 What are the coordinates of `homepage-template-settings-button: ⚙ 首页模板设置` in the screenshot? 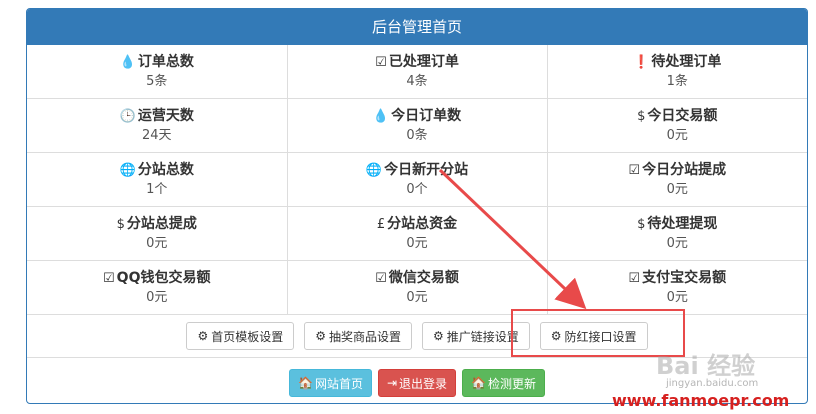 It's located at (240, 336).